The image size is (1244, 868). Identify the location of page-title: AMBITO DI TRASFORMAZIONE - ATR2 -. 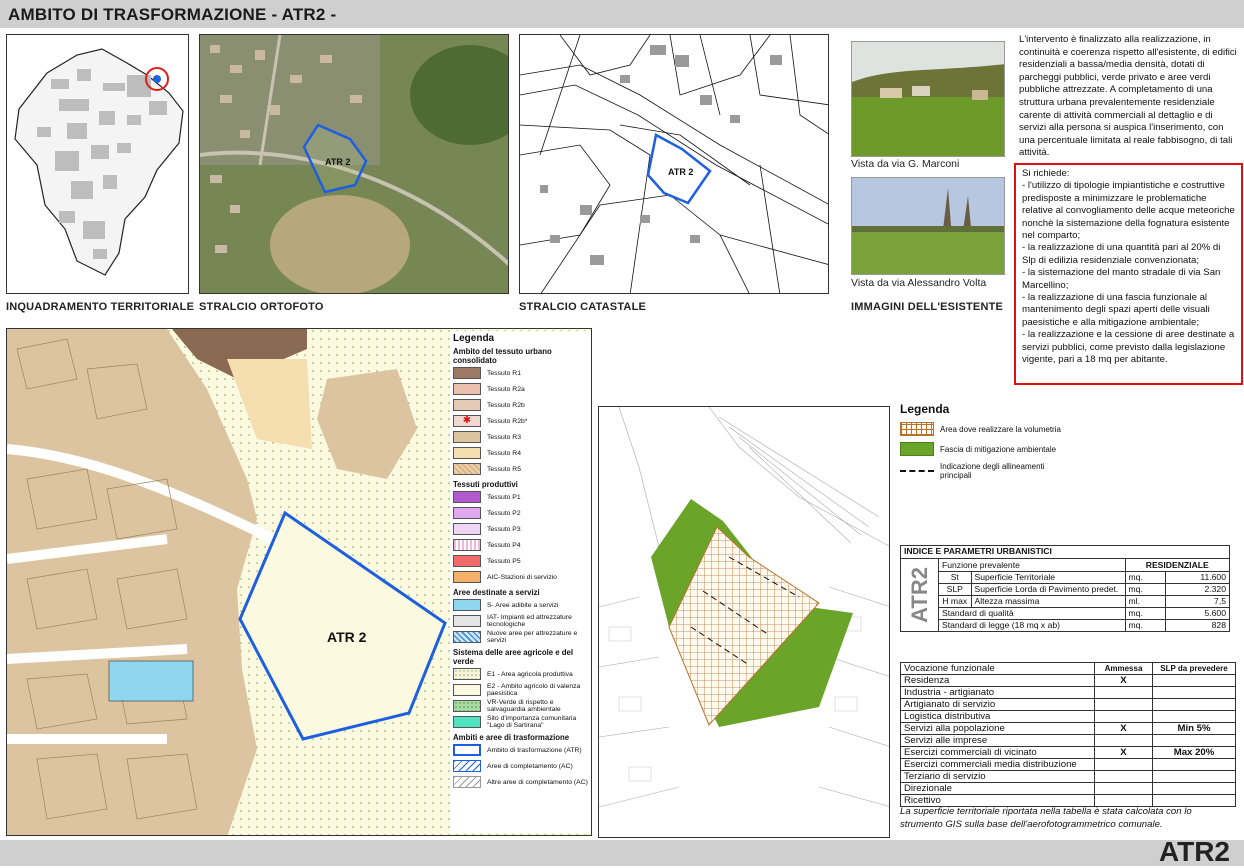
(172, 14).